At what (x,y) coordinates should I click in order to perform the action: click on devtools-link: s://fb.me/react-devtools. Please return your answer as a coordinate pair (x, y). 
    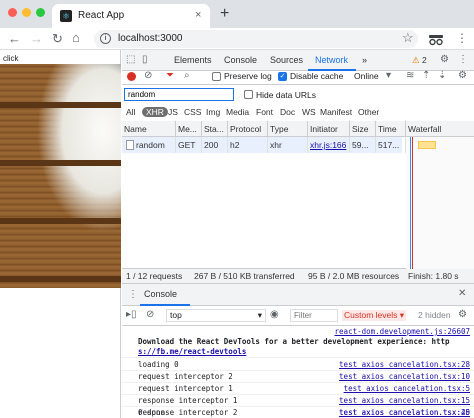
    Looking at the image, I should click on (192, 351).